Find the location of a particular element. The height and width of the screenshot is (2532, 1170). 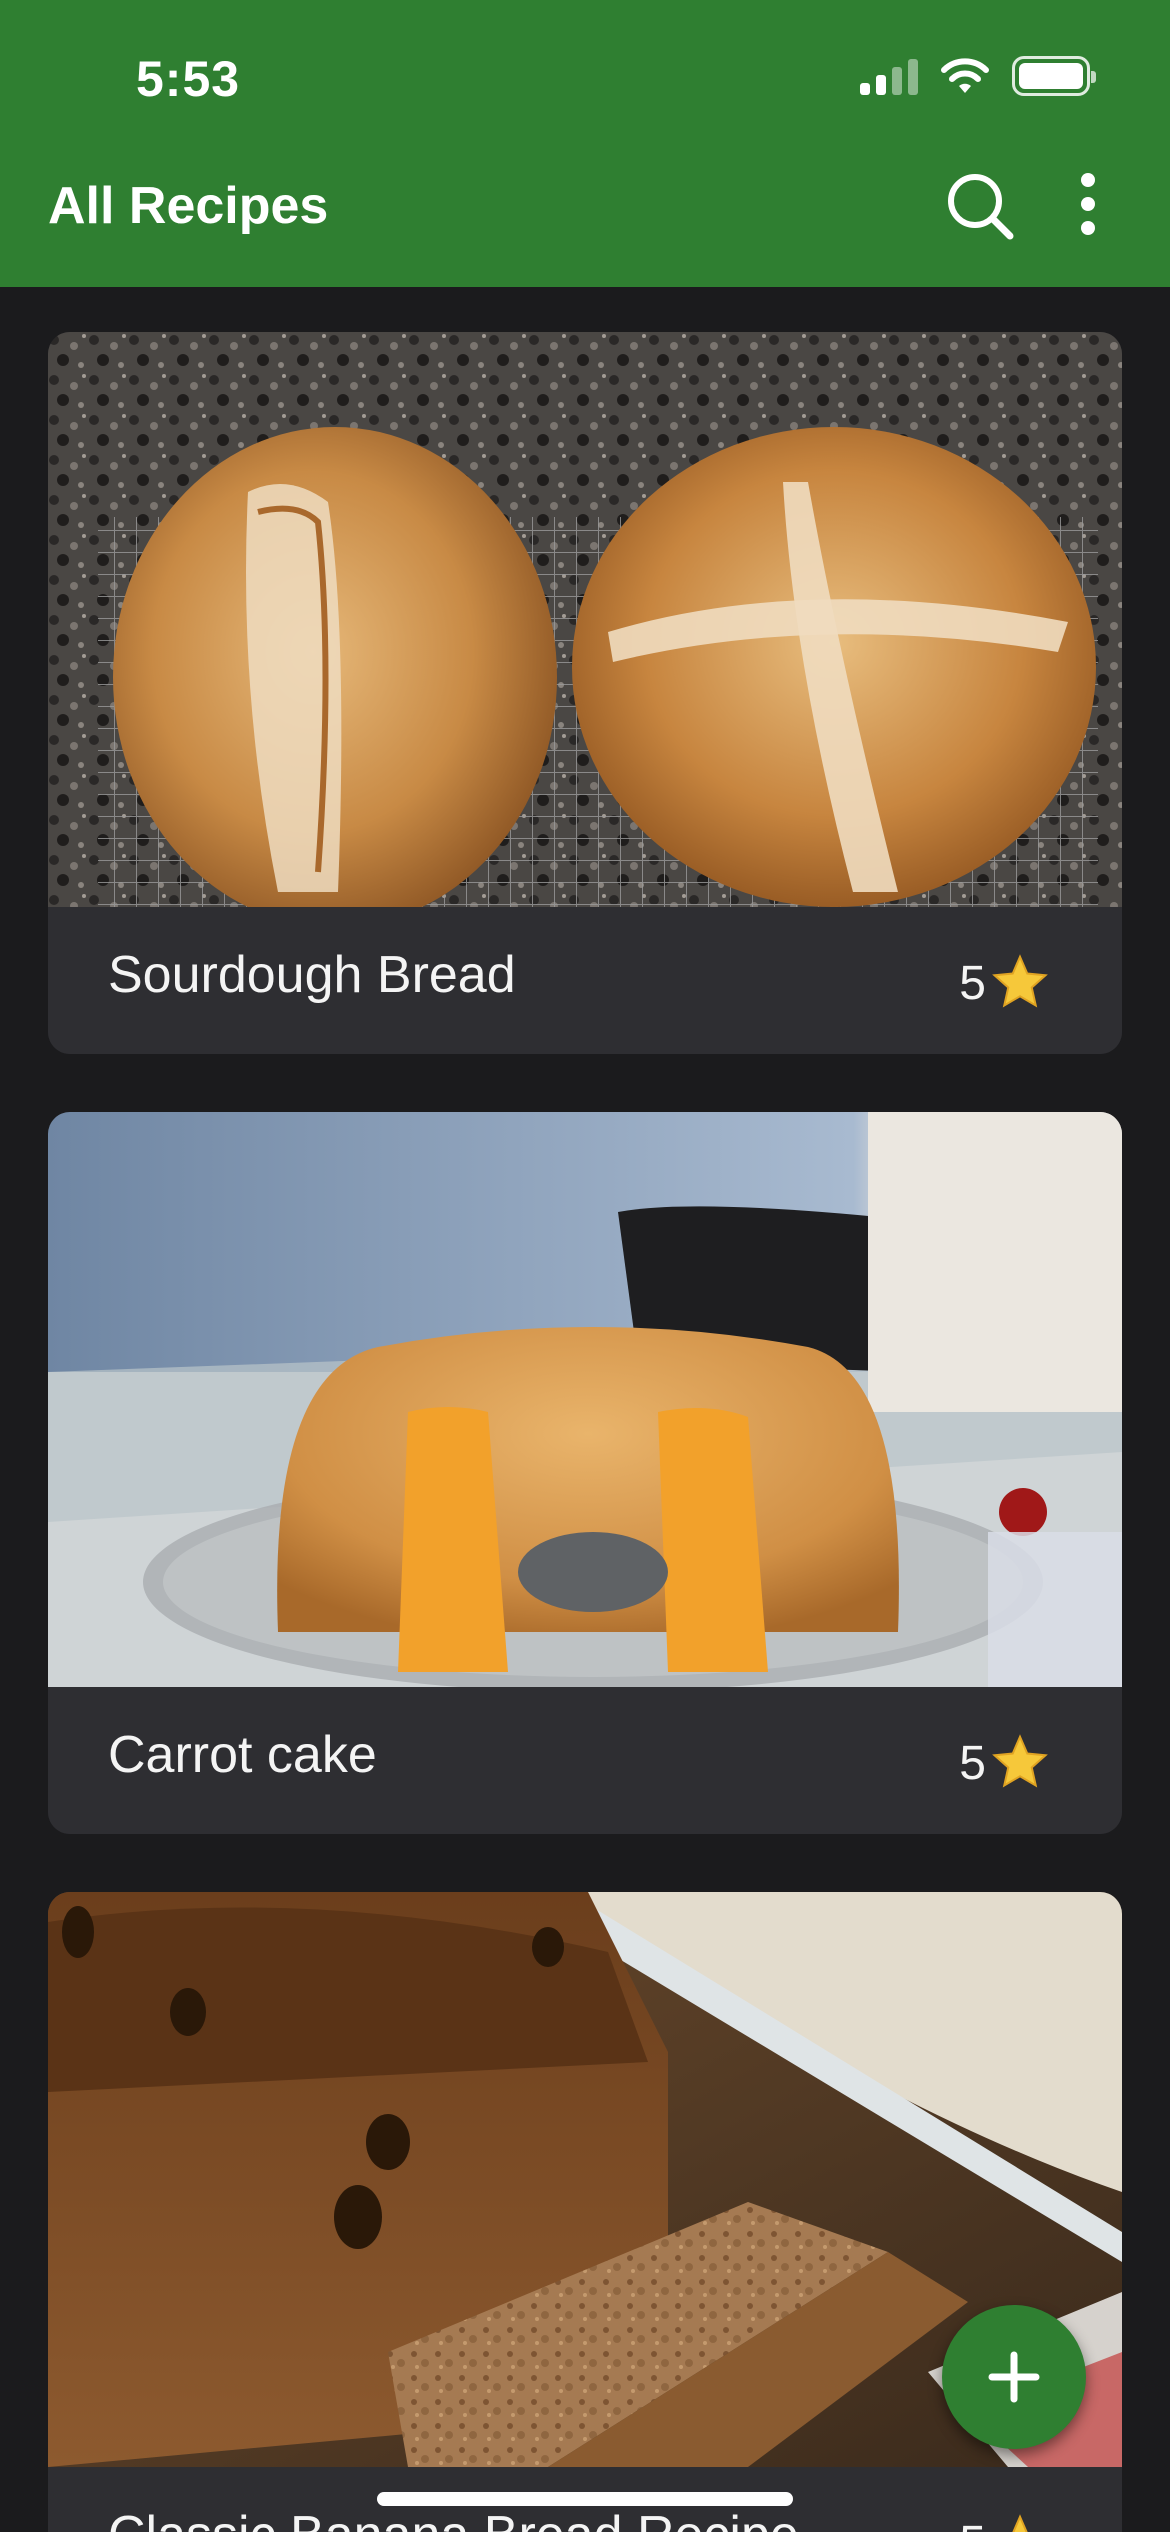

search-button is located at coordinates (980, 206).